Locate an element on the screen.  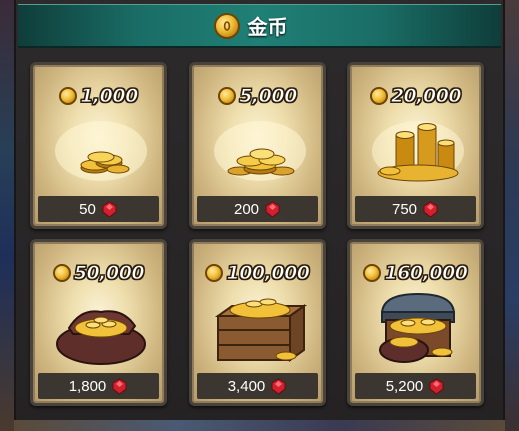
shop-header: 金币 is located at coordinates (259, 26).